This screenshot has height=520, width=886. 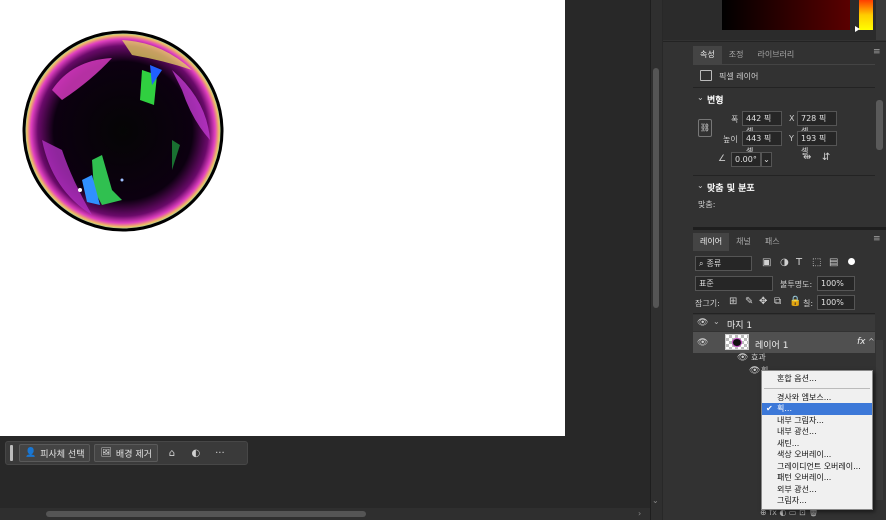 What do you see at coordinates (796, 284) in the screenshot?
I see `opacity-label: 불투명도:` at bounding box center [796, 284].